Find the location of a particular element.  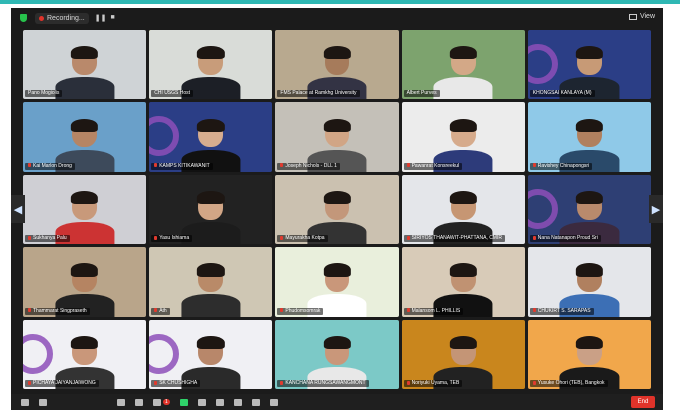

participant-name: Pano Mogiolis is located at coordinates (44, 93).